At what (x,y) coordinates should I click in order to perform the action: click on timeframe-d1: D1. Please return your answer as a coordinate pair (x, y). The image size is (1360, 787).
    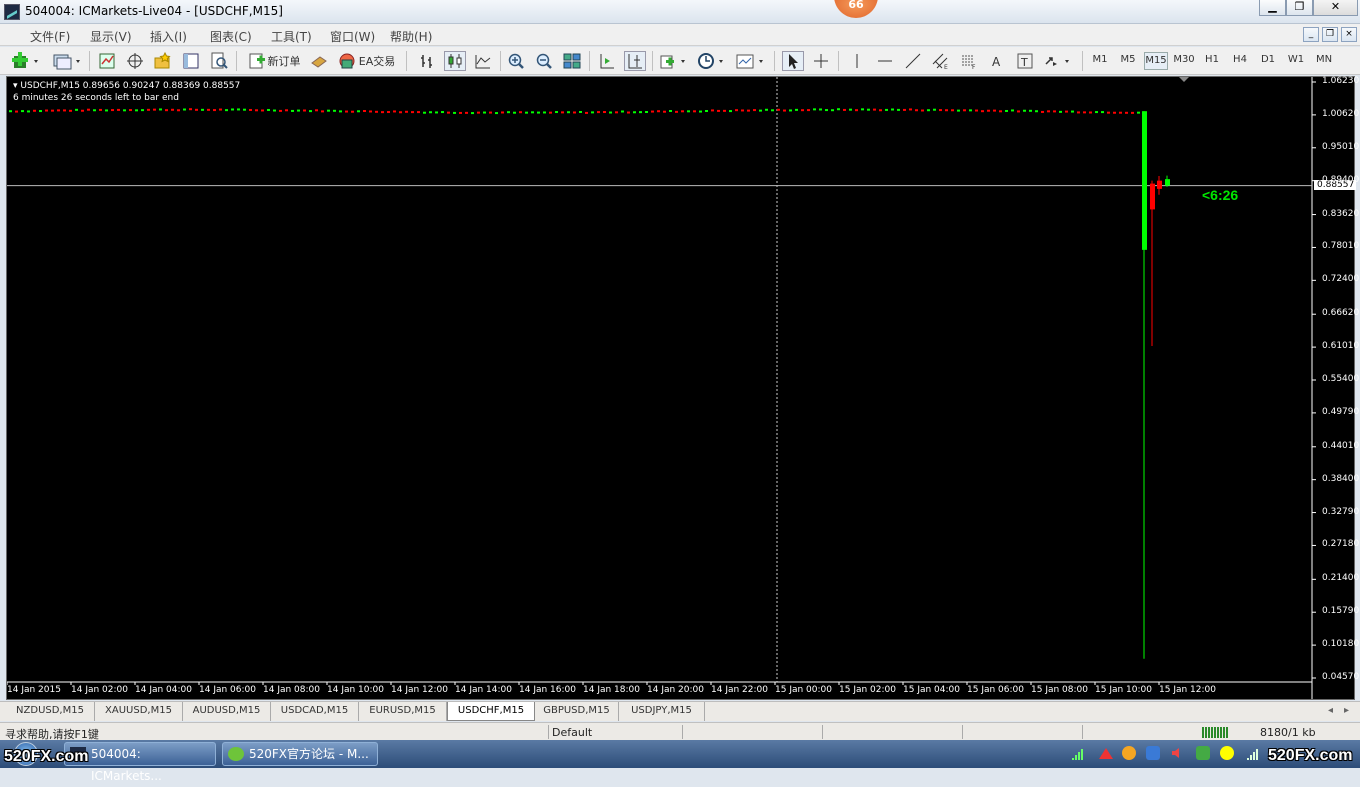
    Looking at the image, I should click on (1268, 61).